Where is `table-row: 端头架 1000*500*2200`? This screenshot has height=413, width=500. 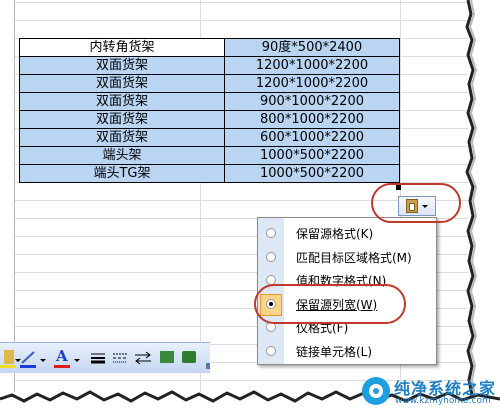
table-row: 端头架 1000*500*2200 is located at coordinates (209, 155).